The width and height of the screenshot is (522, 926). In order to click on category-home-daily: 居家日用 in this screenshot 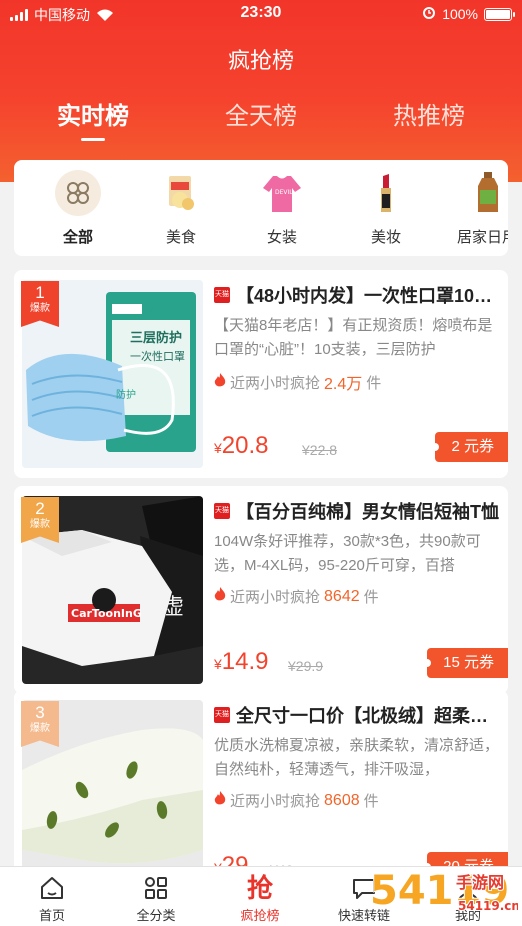, I will do `click(480, 208)`.